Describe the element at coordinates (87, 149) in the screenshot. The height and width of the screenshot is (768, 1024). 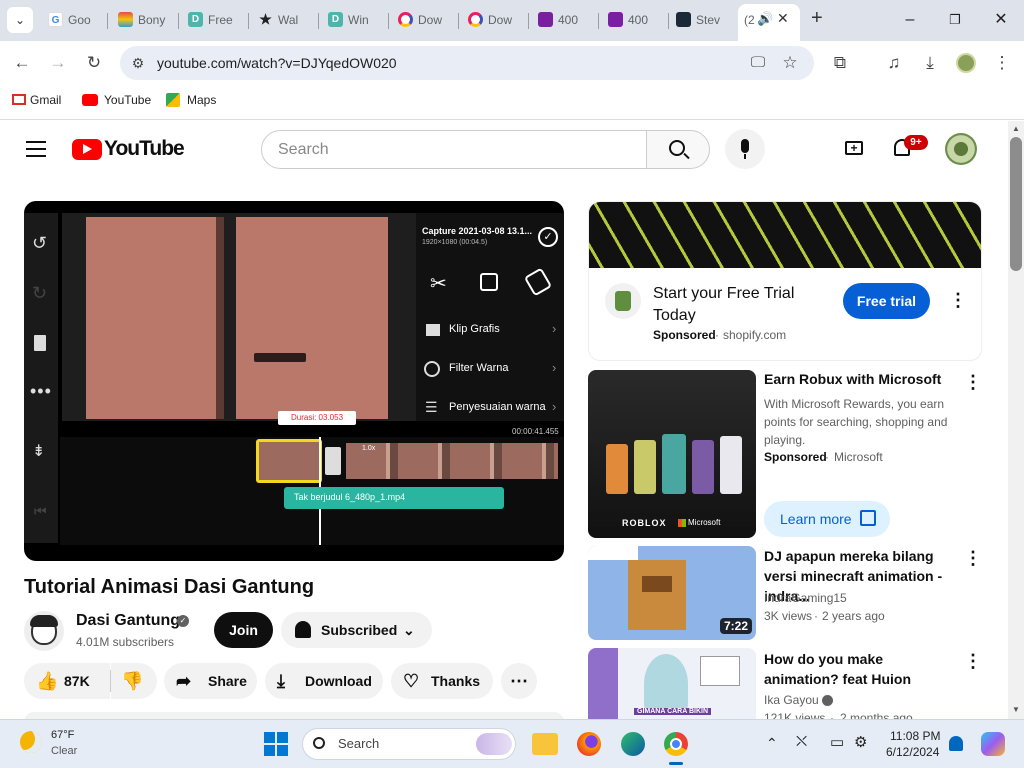
I see `youtube-logo-icon` at that location.